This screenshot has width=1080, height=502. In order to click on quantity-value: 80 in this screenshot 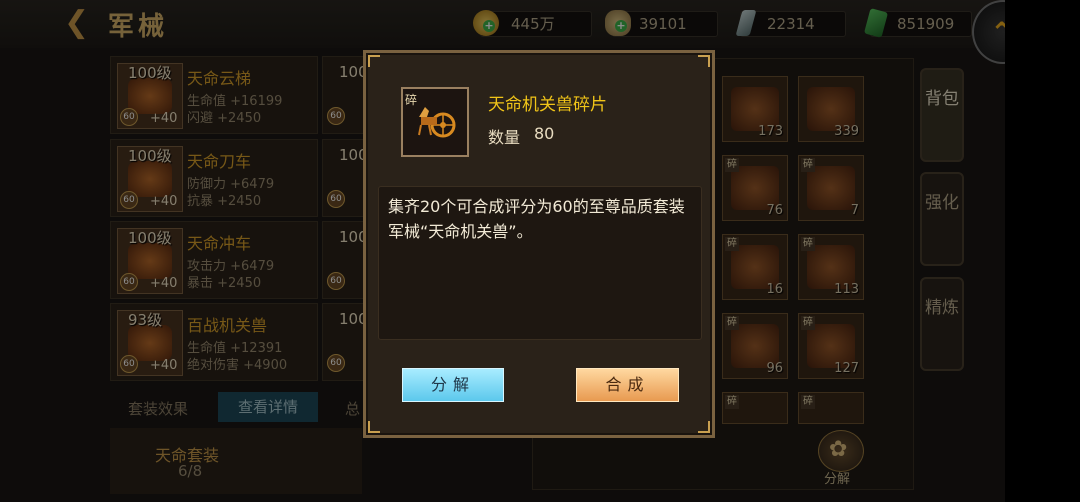, I will do `click(544, 133)`.